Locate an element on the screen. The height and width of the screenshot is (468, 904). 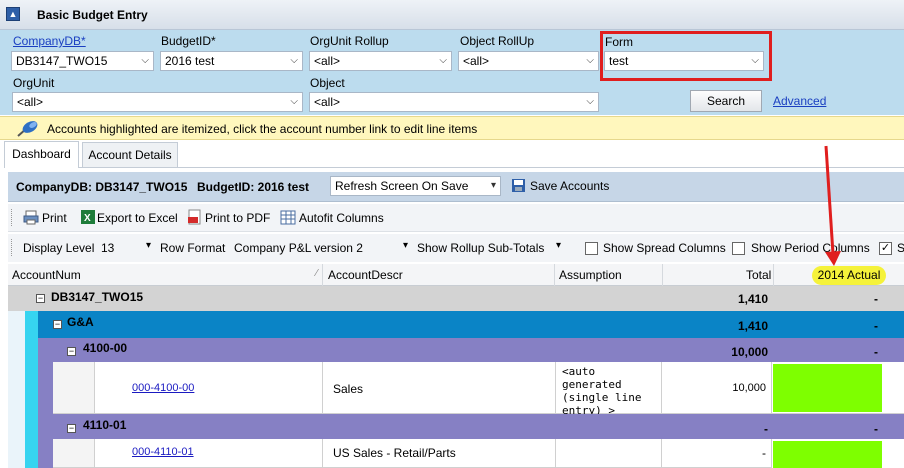
annotation-arrow is located at coordinates (832, 205).